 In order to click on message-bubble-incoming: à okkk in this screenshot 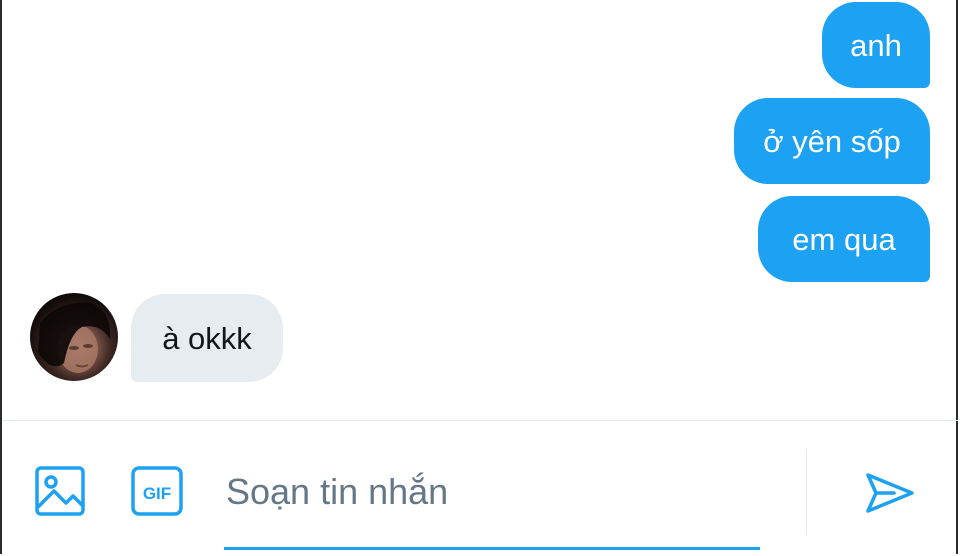, I will do `click(207, 338)`.